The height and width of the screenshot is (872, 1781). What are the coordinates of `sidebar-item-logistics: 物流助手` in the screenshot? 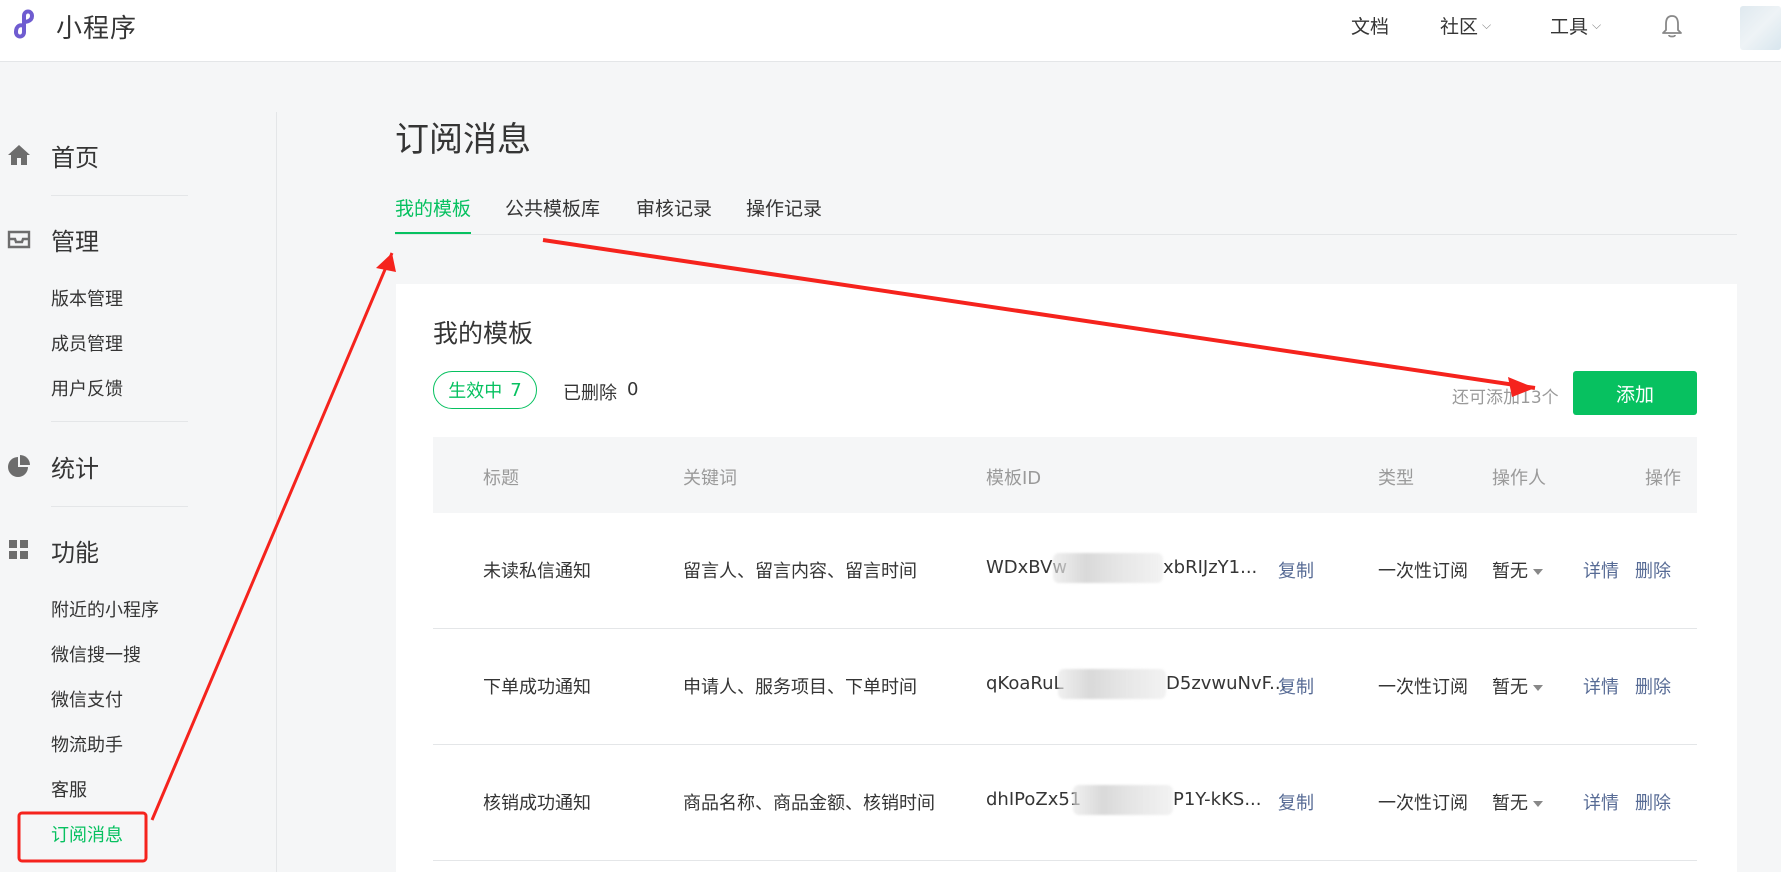 It's located at (87, 746).